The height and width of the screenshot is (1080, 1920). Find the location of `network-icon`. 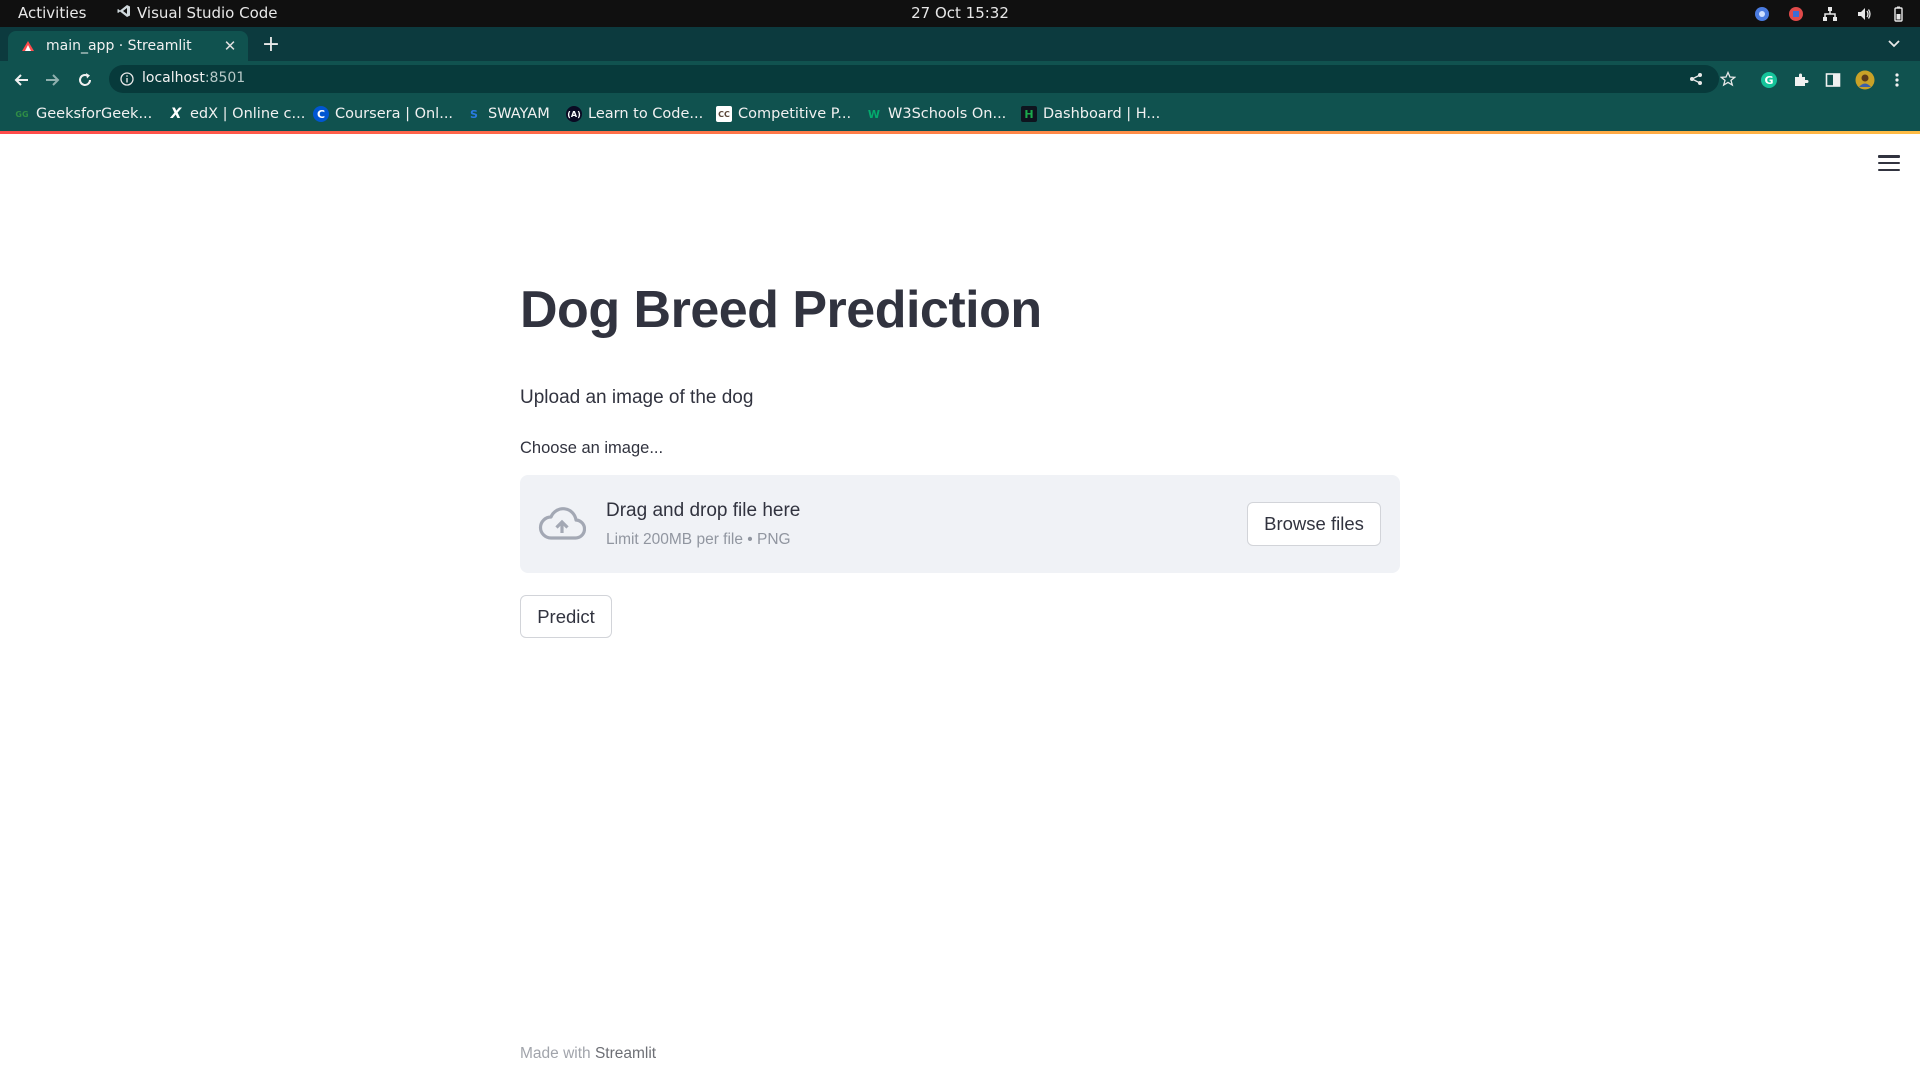

network-icon is located at coordinates (1830, 14).